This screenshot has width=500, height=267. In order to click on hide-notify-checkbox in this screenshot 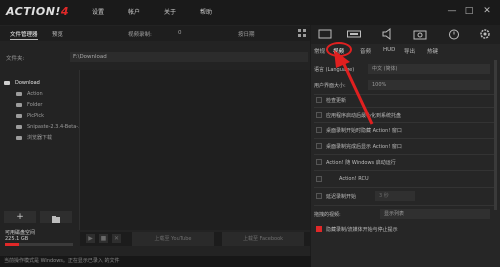, I will do `click(319, 229)`.